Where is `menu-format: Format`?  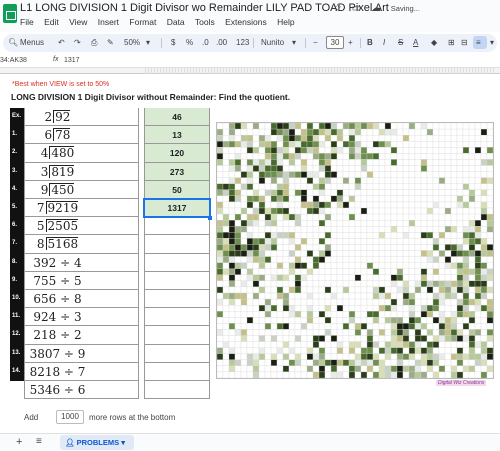
menu-format: Format is located at coordinates (142, 22).